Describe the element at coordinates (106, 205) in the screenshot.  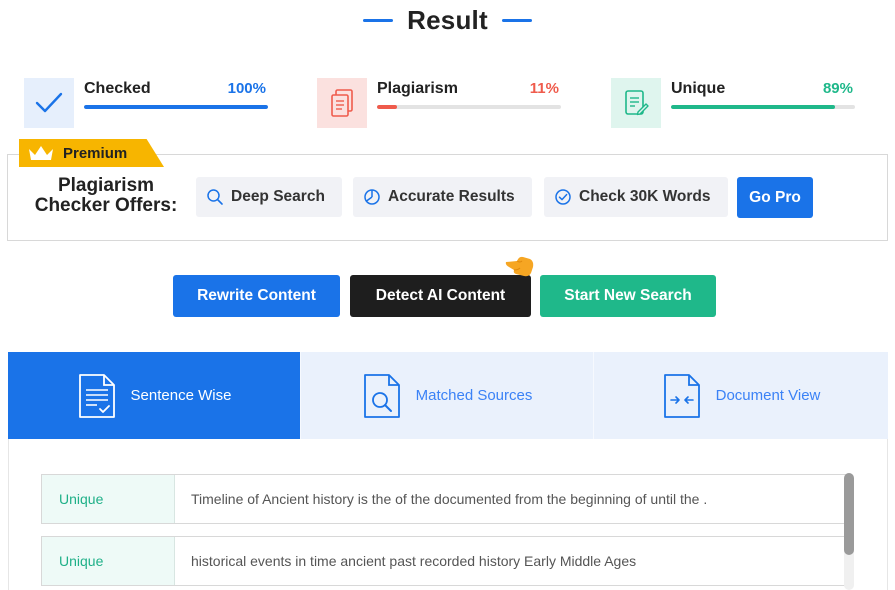
I see `offers-title-line2: Checker Offers:` at that location.